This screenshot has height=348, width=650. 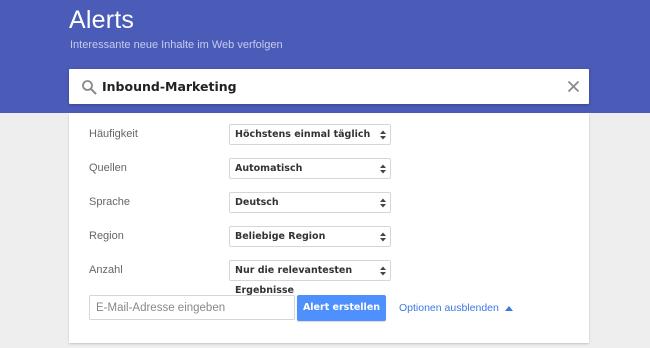 I want to click on option-row-count: Anzahl Nur die relevantesten Ergebnisse, so click(x=329, y=278).